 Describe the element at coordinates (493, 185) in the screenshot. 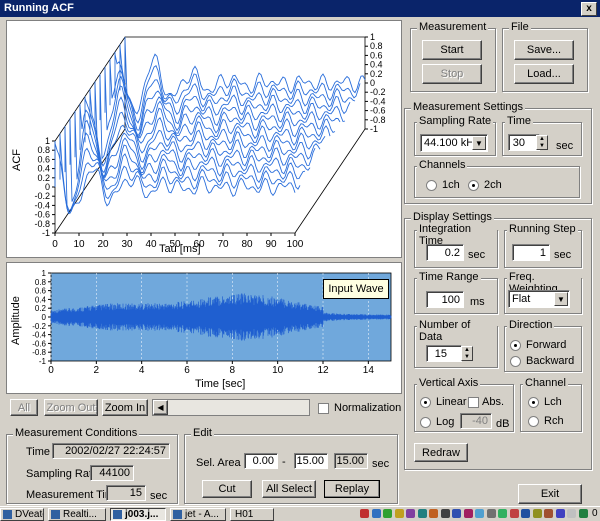

I see `ch2-label: 2ch` at that location.